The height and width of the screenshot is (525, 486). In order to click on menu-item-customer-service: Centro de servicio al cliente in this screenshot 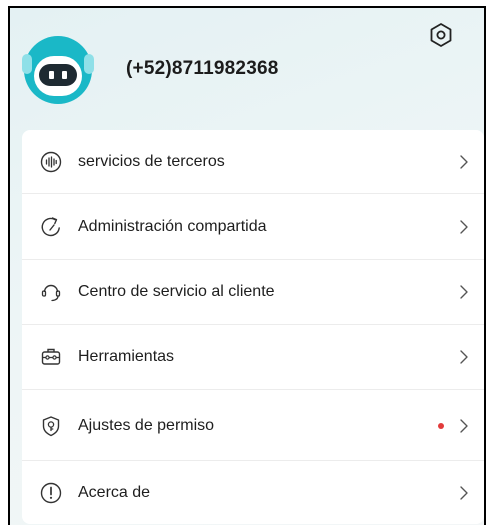, I will do `click(253, 293)`.